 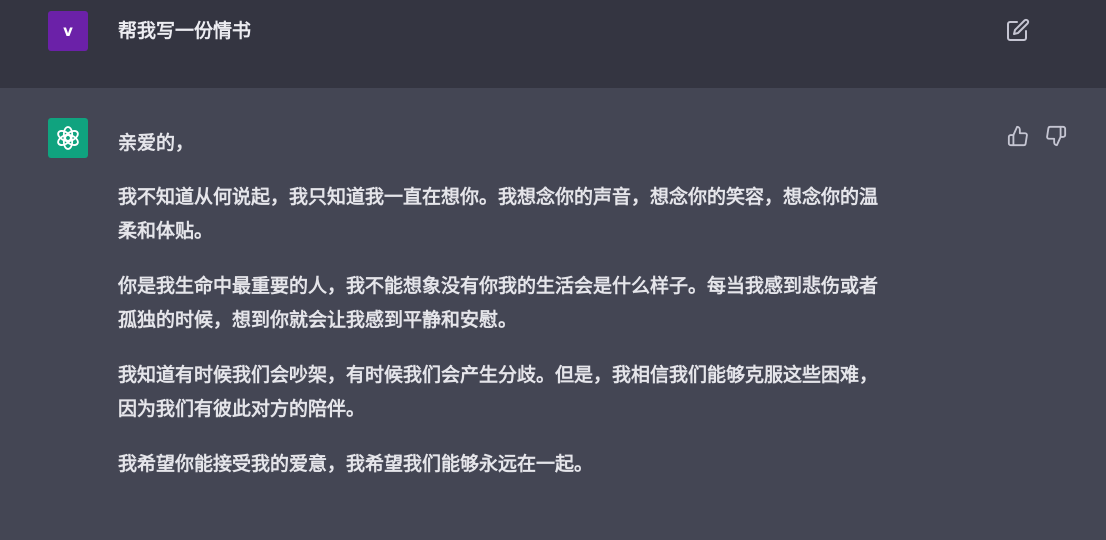 I want to click on openai-logo-icon, so click(x=68, y=138).